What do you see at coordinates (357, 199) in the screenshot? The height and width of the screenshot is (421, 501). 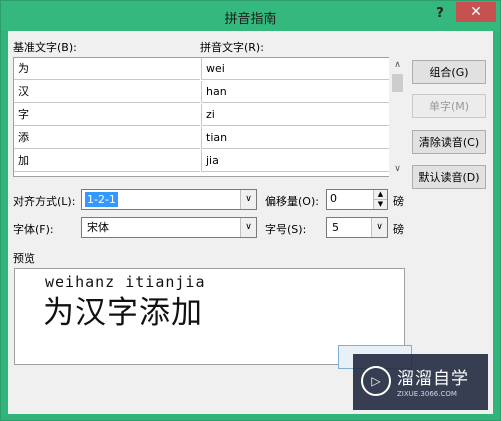 I see `offset-stepper: 0 ▲ ▼` at bounding box center [357, 199].